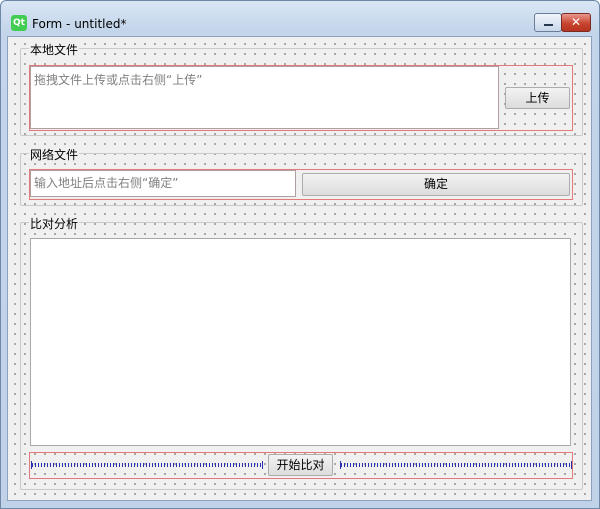  What do you see at coordinates (548, 22) in the screenshot?
I see `minimize-button` at bounding box center [548, 22].